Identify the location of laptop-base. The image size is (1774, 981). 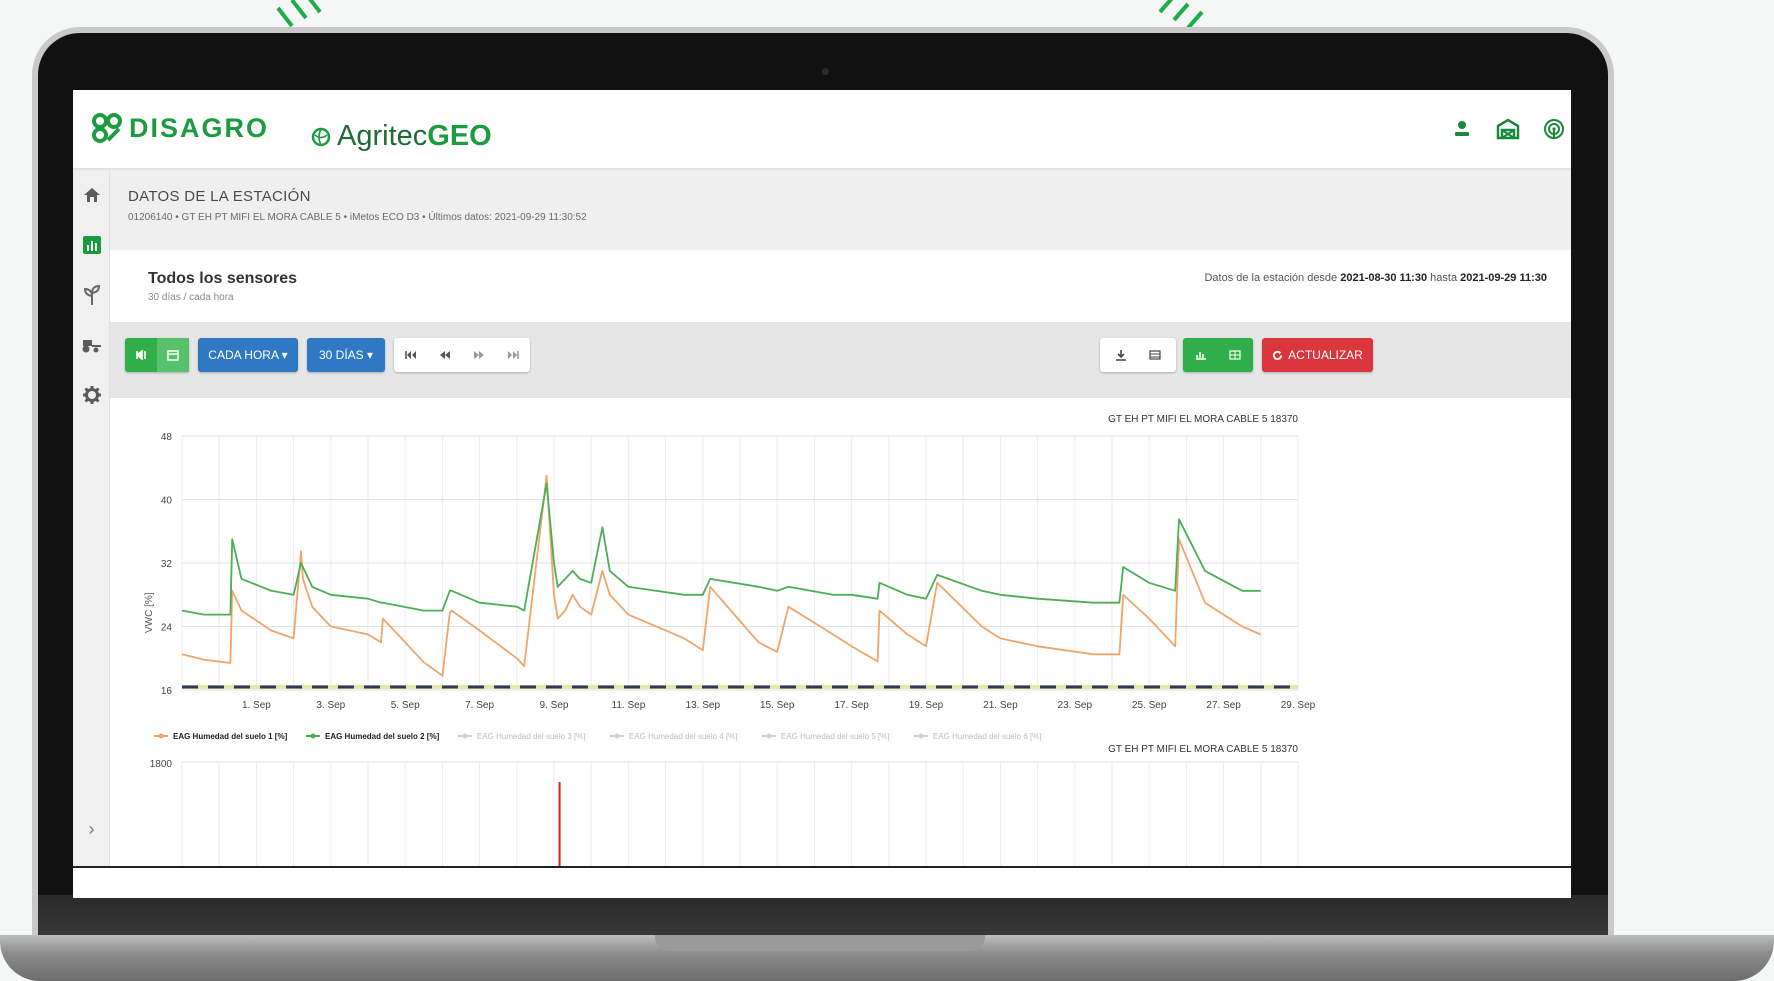
(887, 958).